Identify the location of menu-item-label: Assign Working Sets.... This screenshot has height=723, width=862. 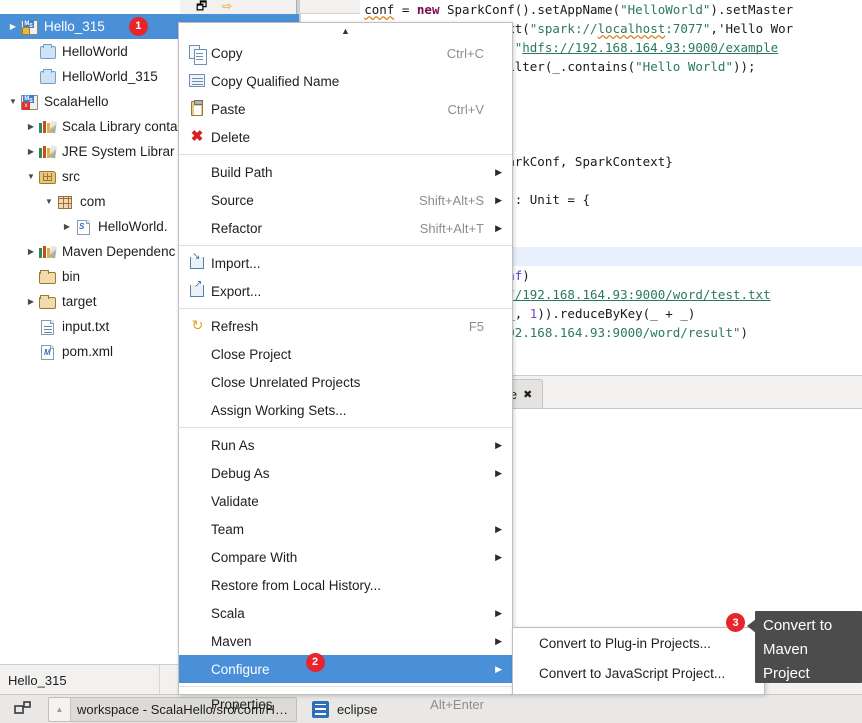
(279, 410).